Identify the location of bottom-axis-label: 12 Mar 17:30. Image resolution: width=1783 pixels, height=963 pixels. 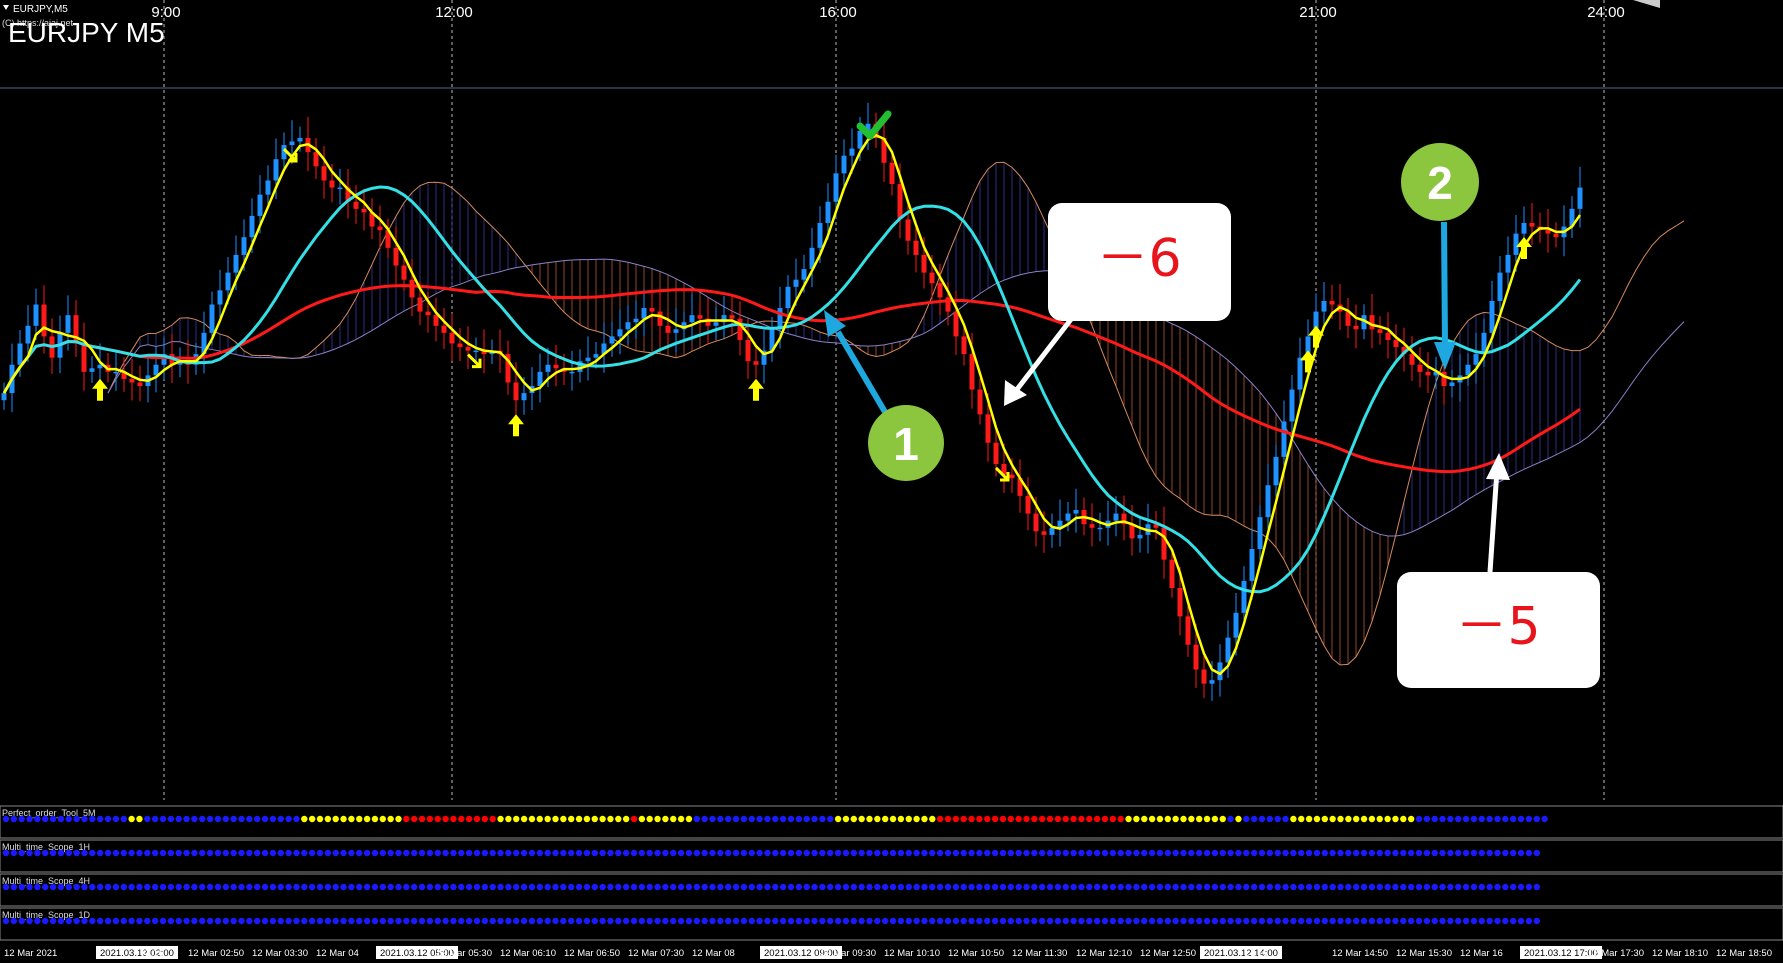
(1616, 953).